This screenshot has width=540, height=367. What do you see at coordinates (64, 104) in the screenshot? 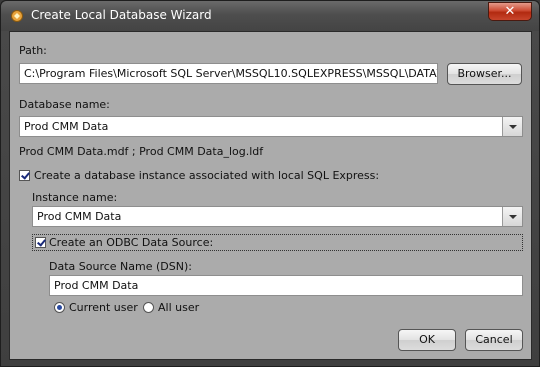
I see `database-name-label: Database name:` at bounding box center [64, 104].